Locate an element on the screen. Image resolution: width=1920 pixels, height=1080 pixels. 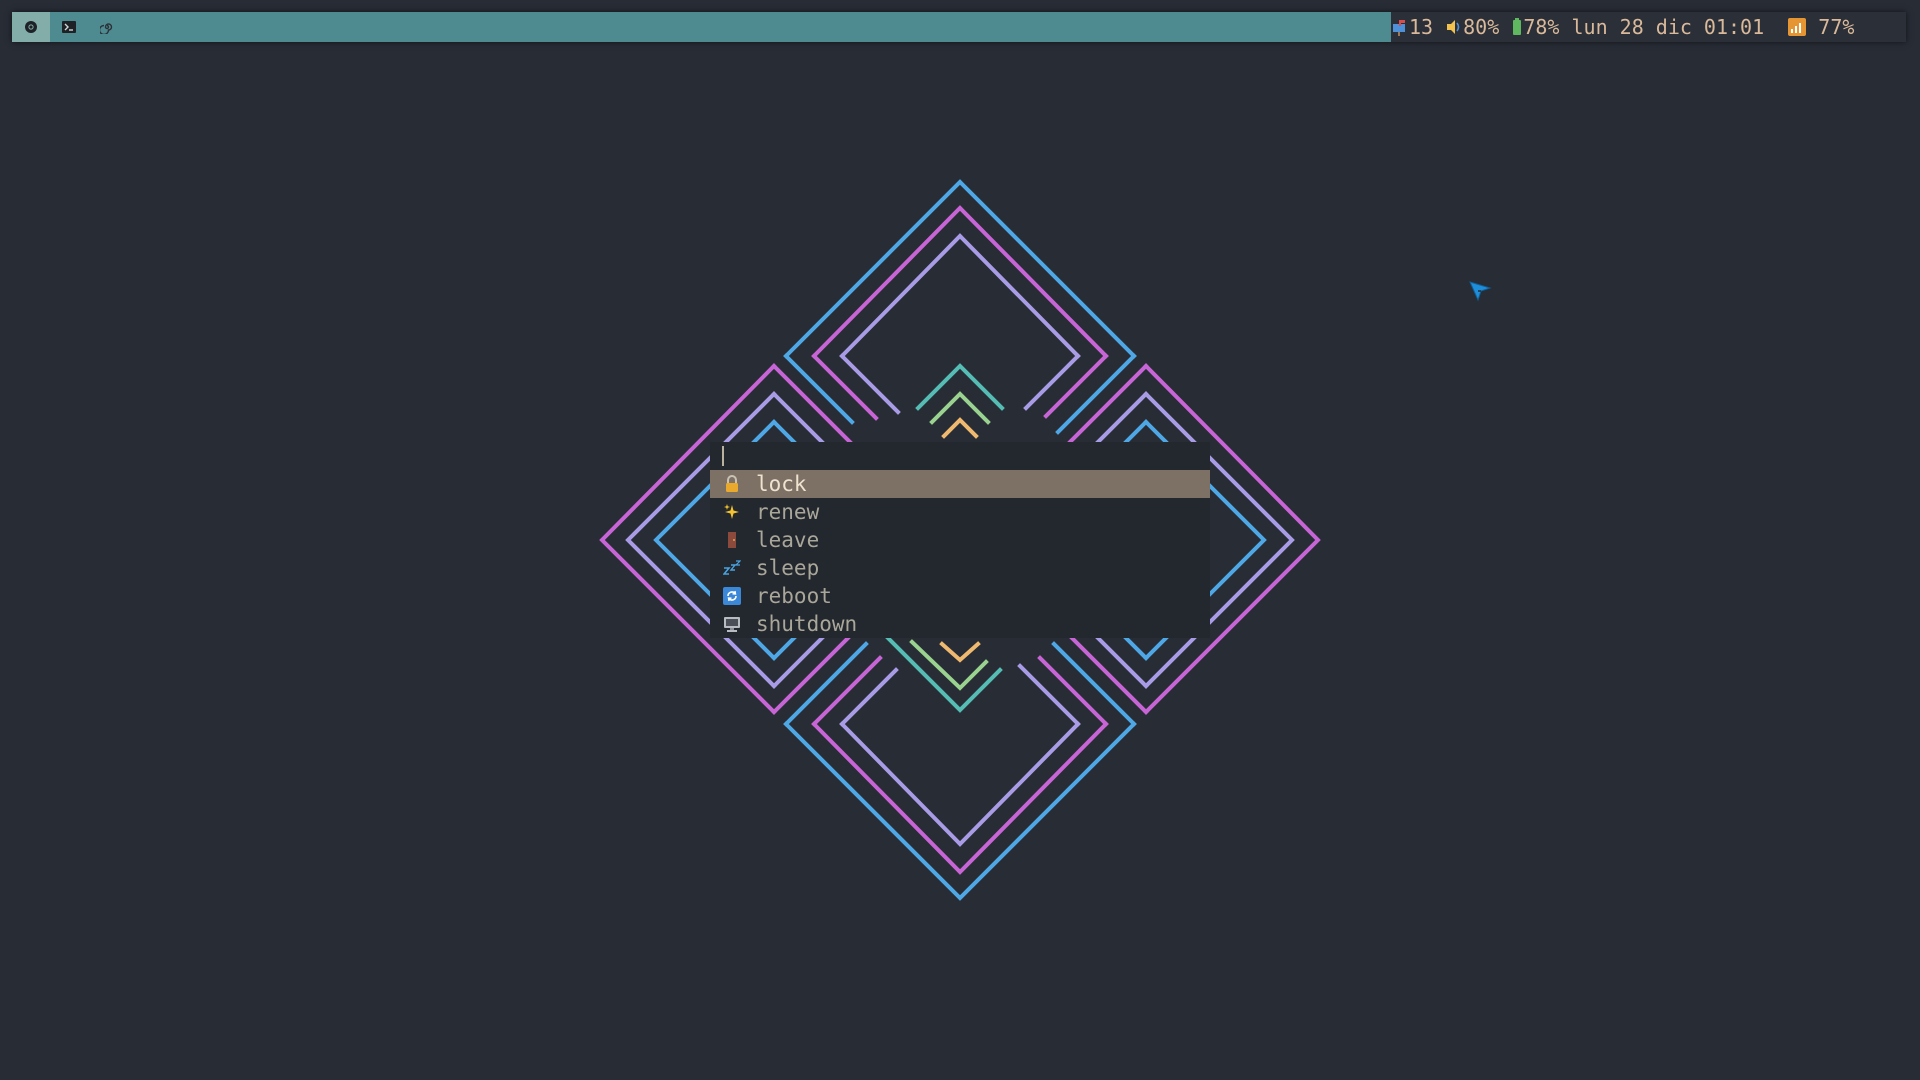
power-menu: lock renew leave sleep reboot shutdown is located at coordinates (960, 540).